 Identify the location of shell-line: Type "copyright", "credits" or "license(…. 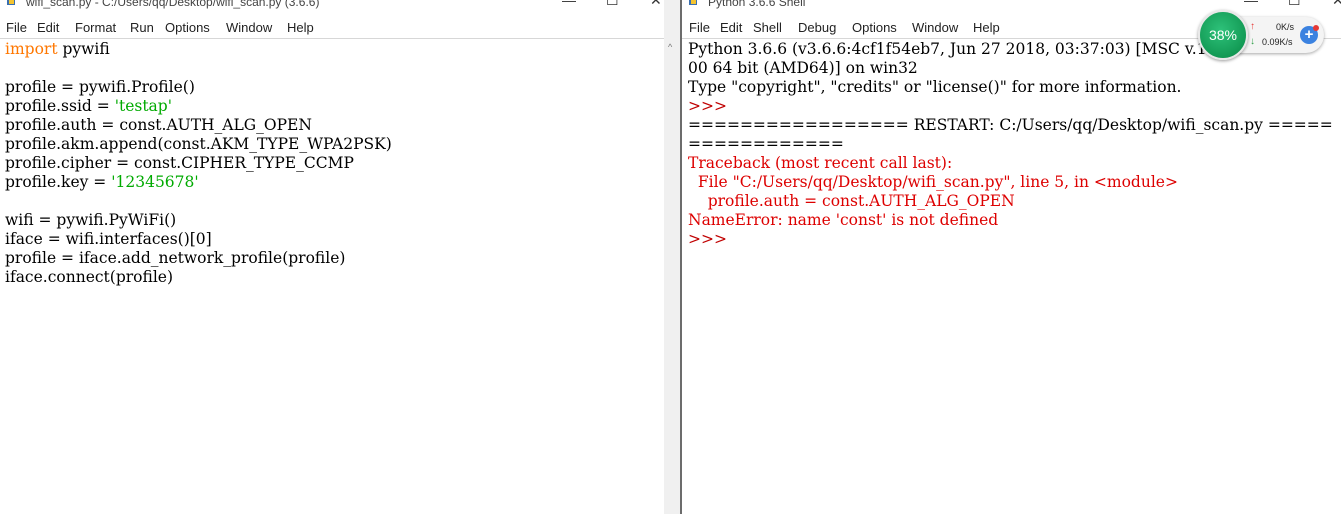
(1010, 87).